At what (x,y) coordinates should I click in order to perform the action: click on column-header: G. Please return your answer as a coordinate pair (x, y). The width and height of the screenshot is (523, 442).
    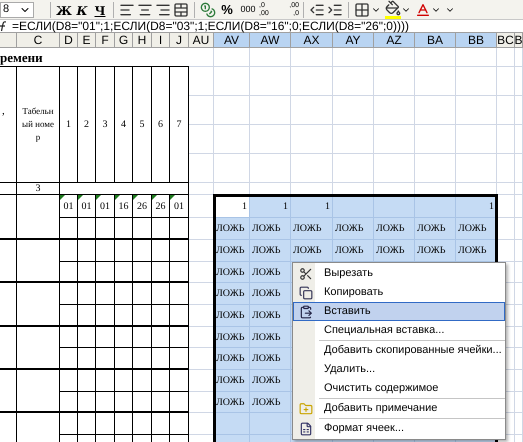
    Looking at the image, I should click on (124, 40).